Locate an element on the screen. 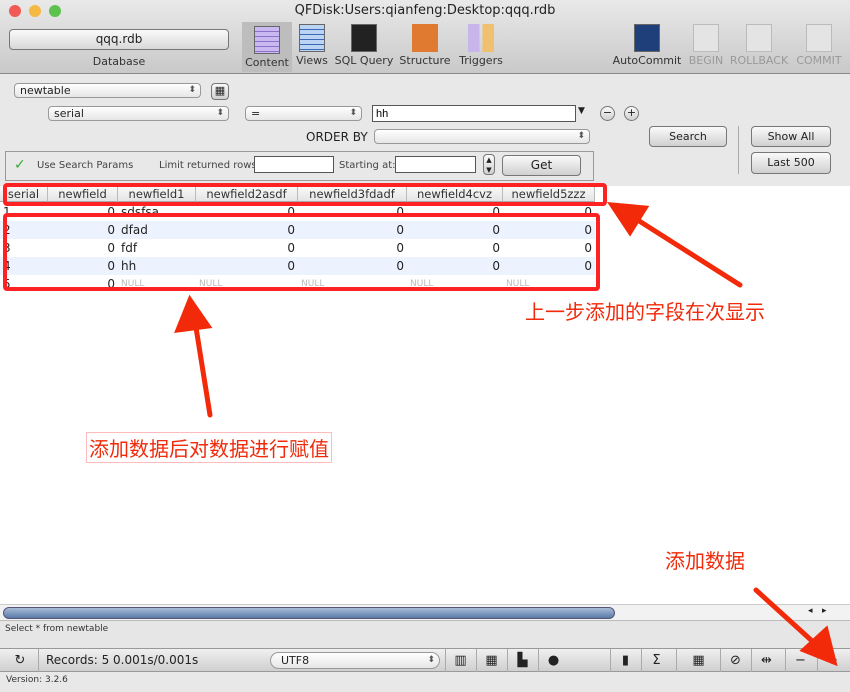  annotation-rows-note: 添加数据后对数据进行赋值 is located at coordinates (209, 447).